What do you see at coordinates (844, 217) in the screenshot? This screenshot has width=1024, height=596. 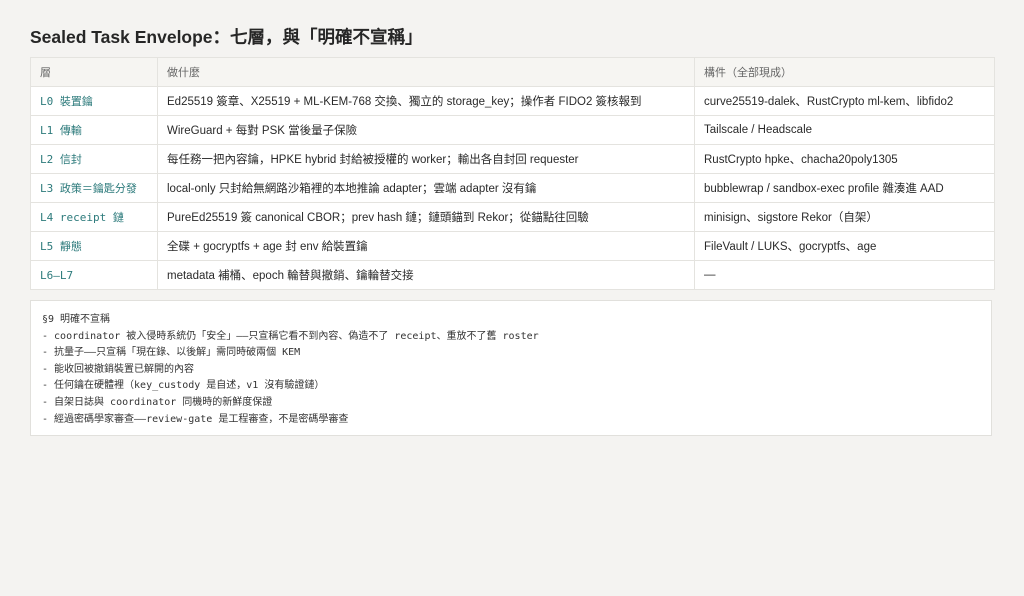 I see `components-cell: minisign、sigstore Rekor（自架）` at bounding box center [844, 217].